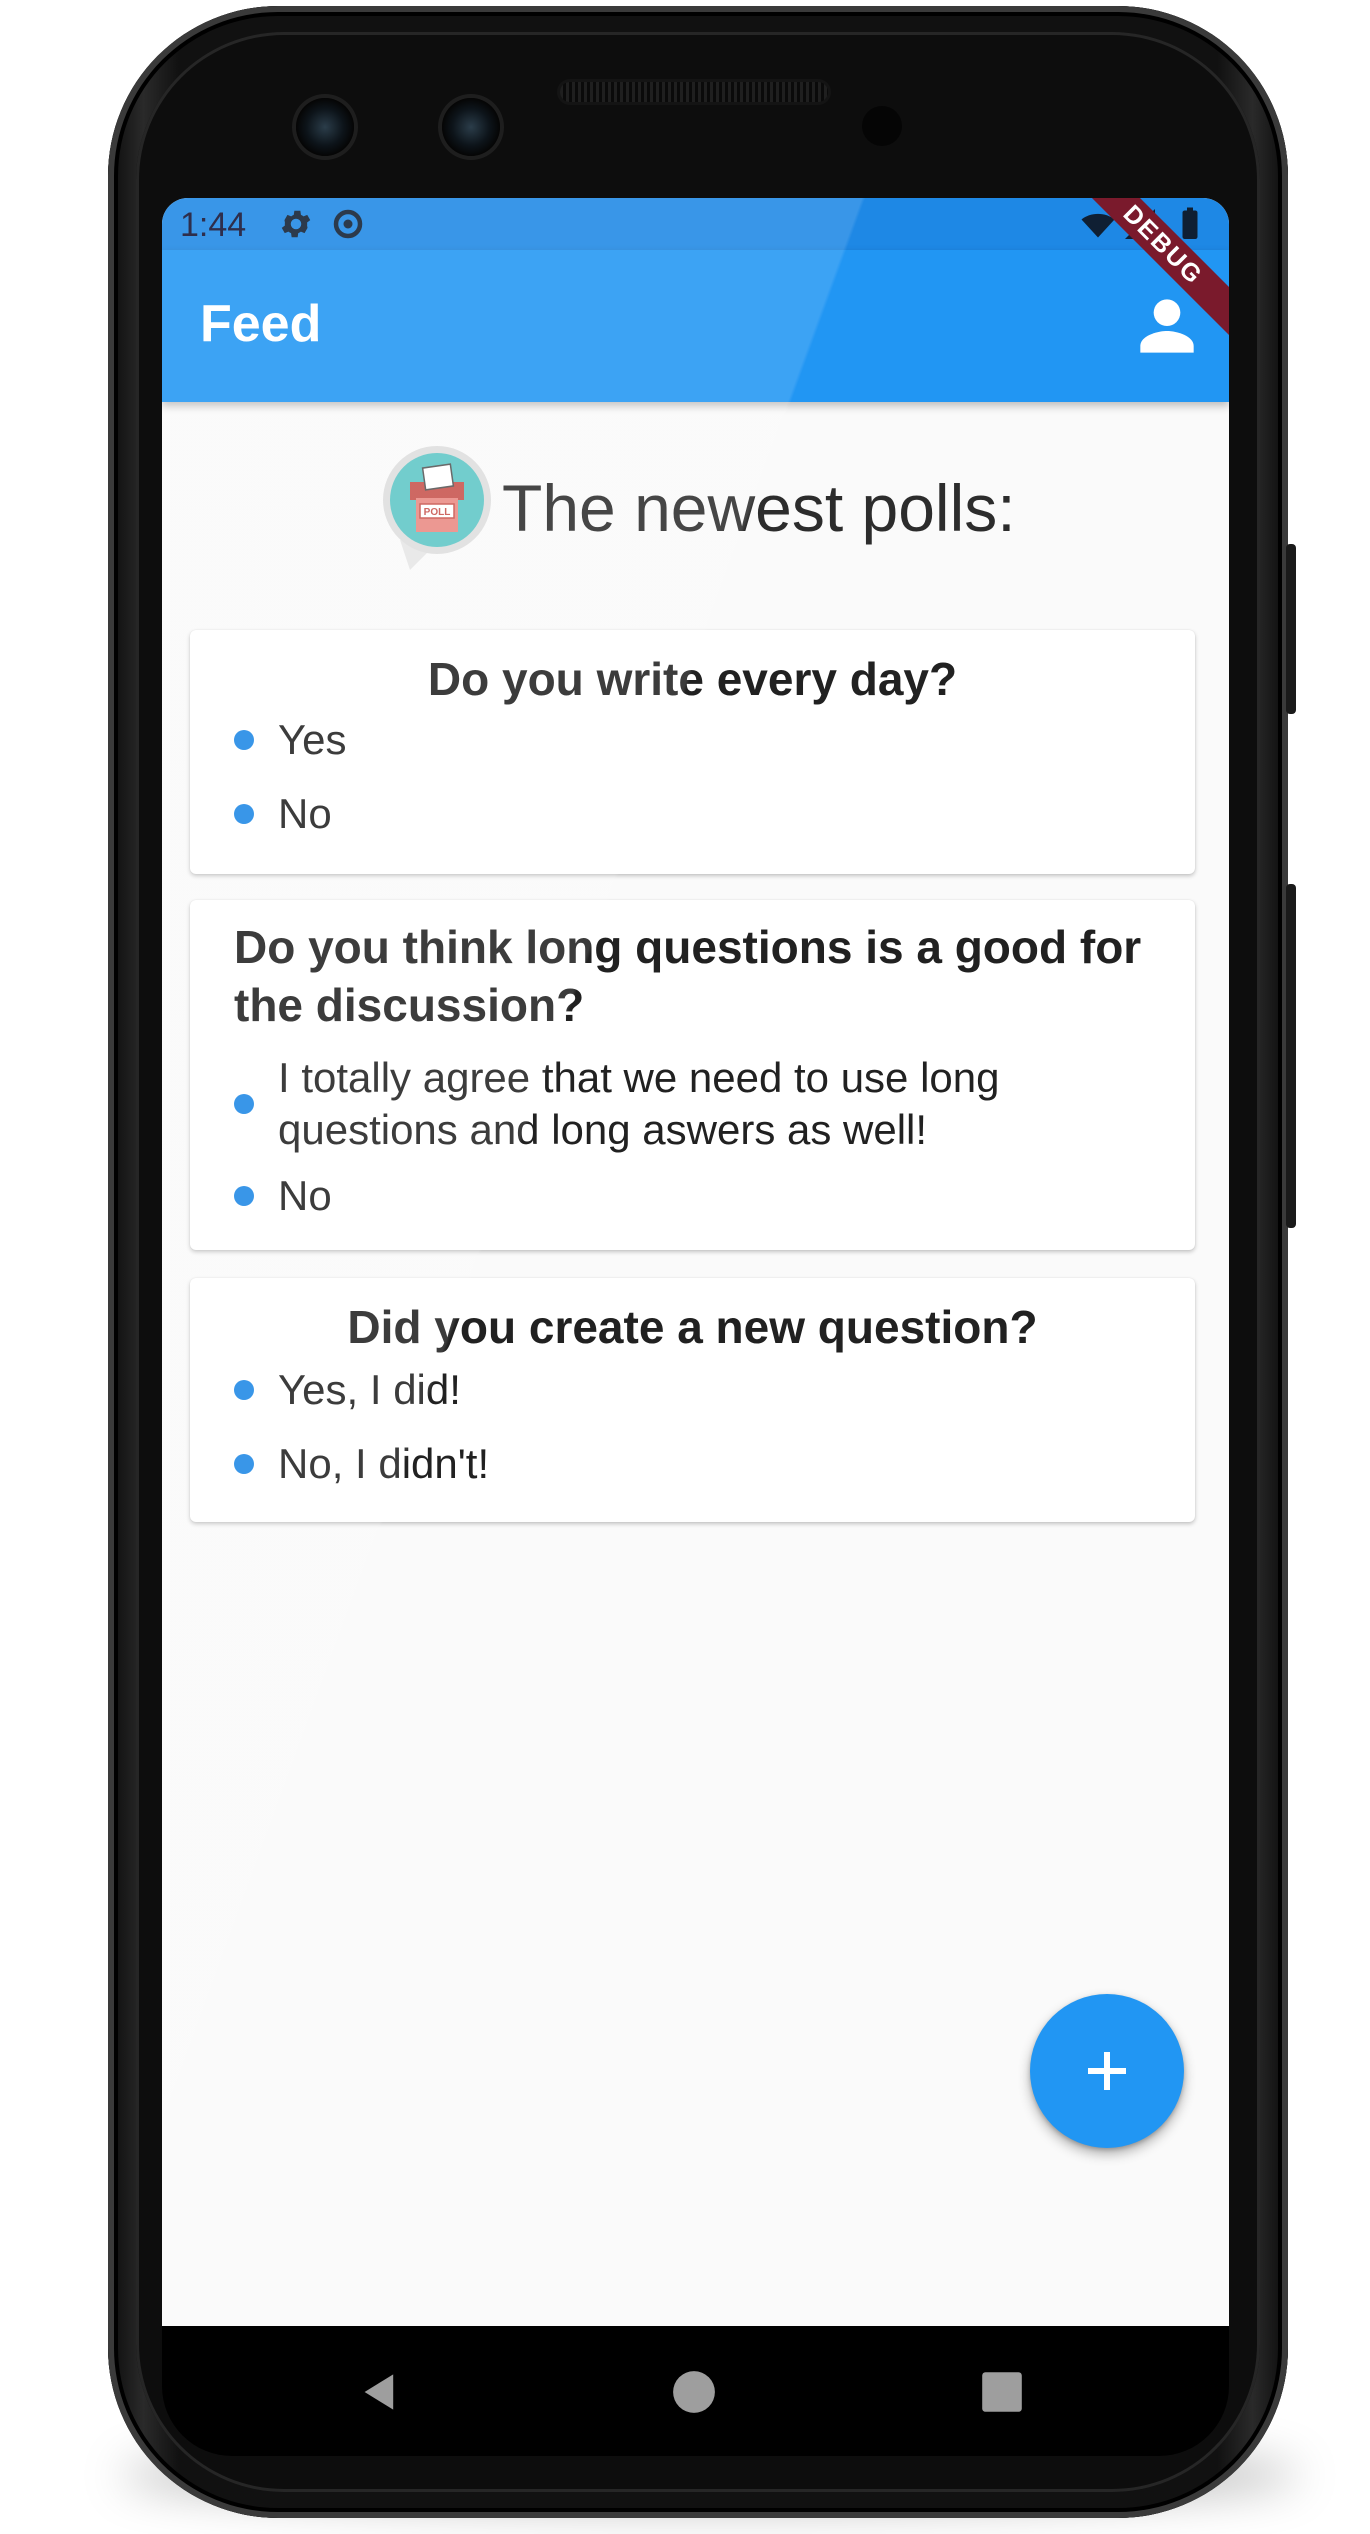 The width and height of the screenshot is (1370, 2534). I want to click on power-button, so click(1291, 629).